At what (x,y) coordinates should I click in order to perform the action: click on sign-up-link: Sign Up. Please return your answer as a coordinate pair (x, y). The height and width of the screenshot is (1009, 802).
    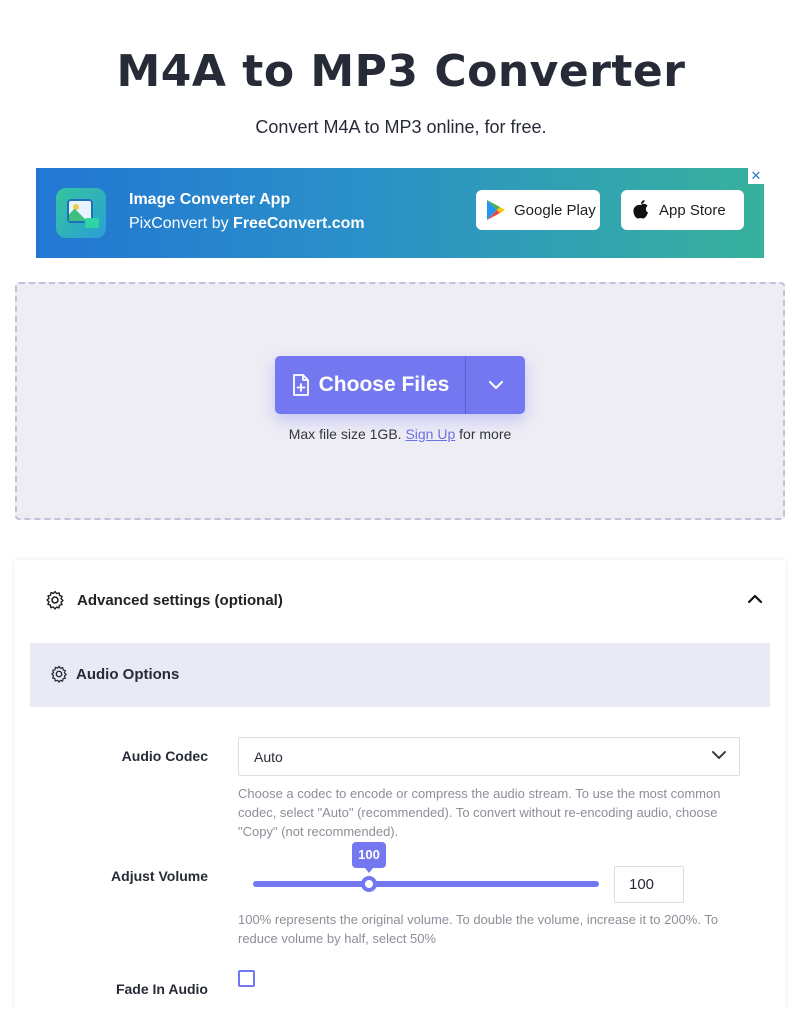
    Looking at the image, I should click on (430, 434).